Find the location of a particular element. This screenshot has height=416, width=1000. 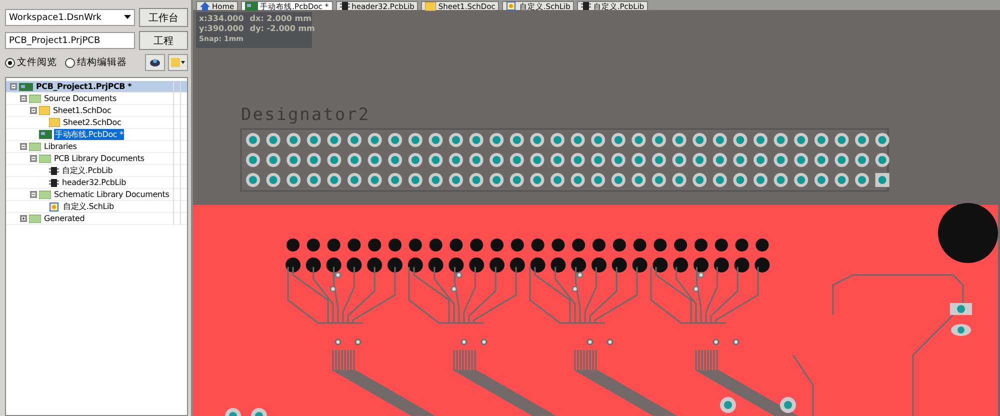

project-field: PCB_Project1.PrjPCB is located at coordinates (70, 40).